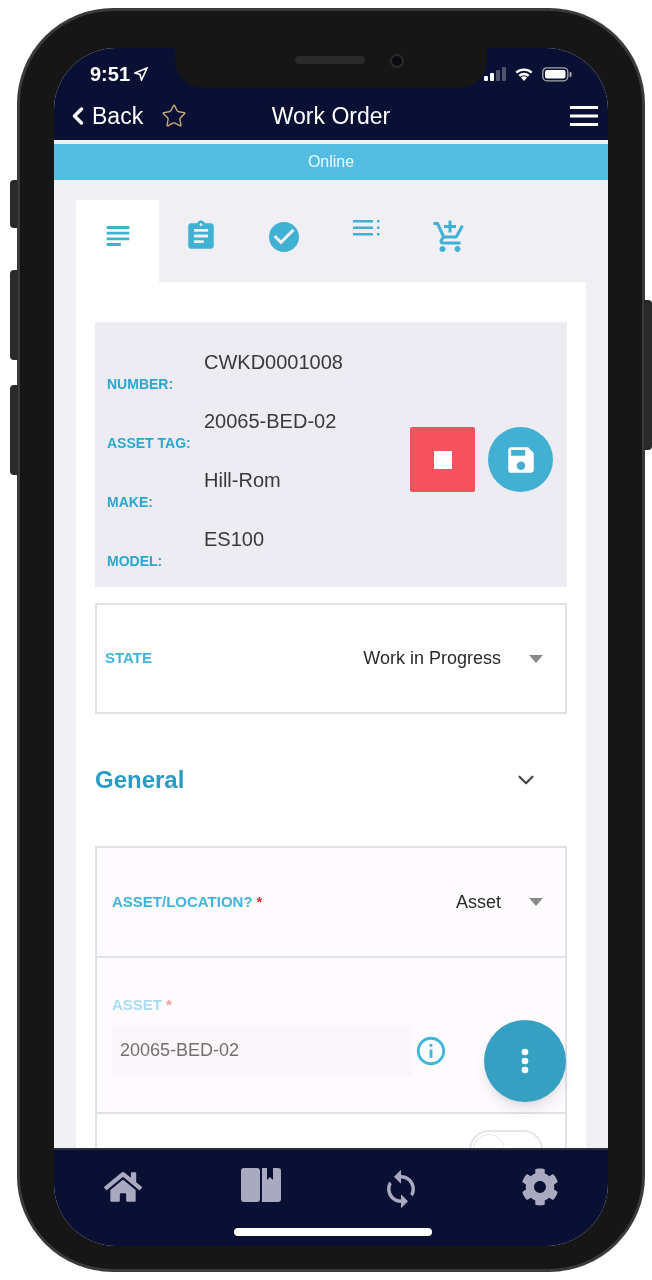  Describe the element at coordinates (495, 74) in the screenshot. I see `signal-icon` at that location.